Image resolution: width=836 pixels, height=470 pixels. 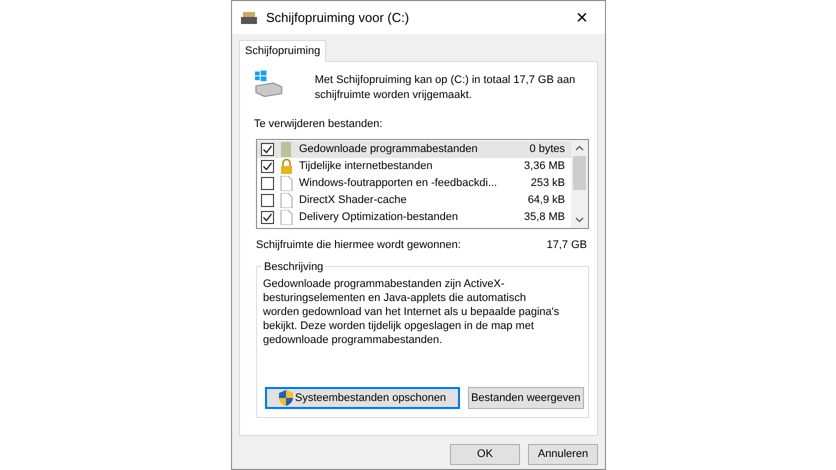 I want to click on gain-label: Schijfruimte die hiermee wordt gewonnen:, so click(x=358, y=245).